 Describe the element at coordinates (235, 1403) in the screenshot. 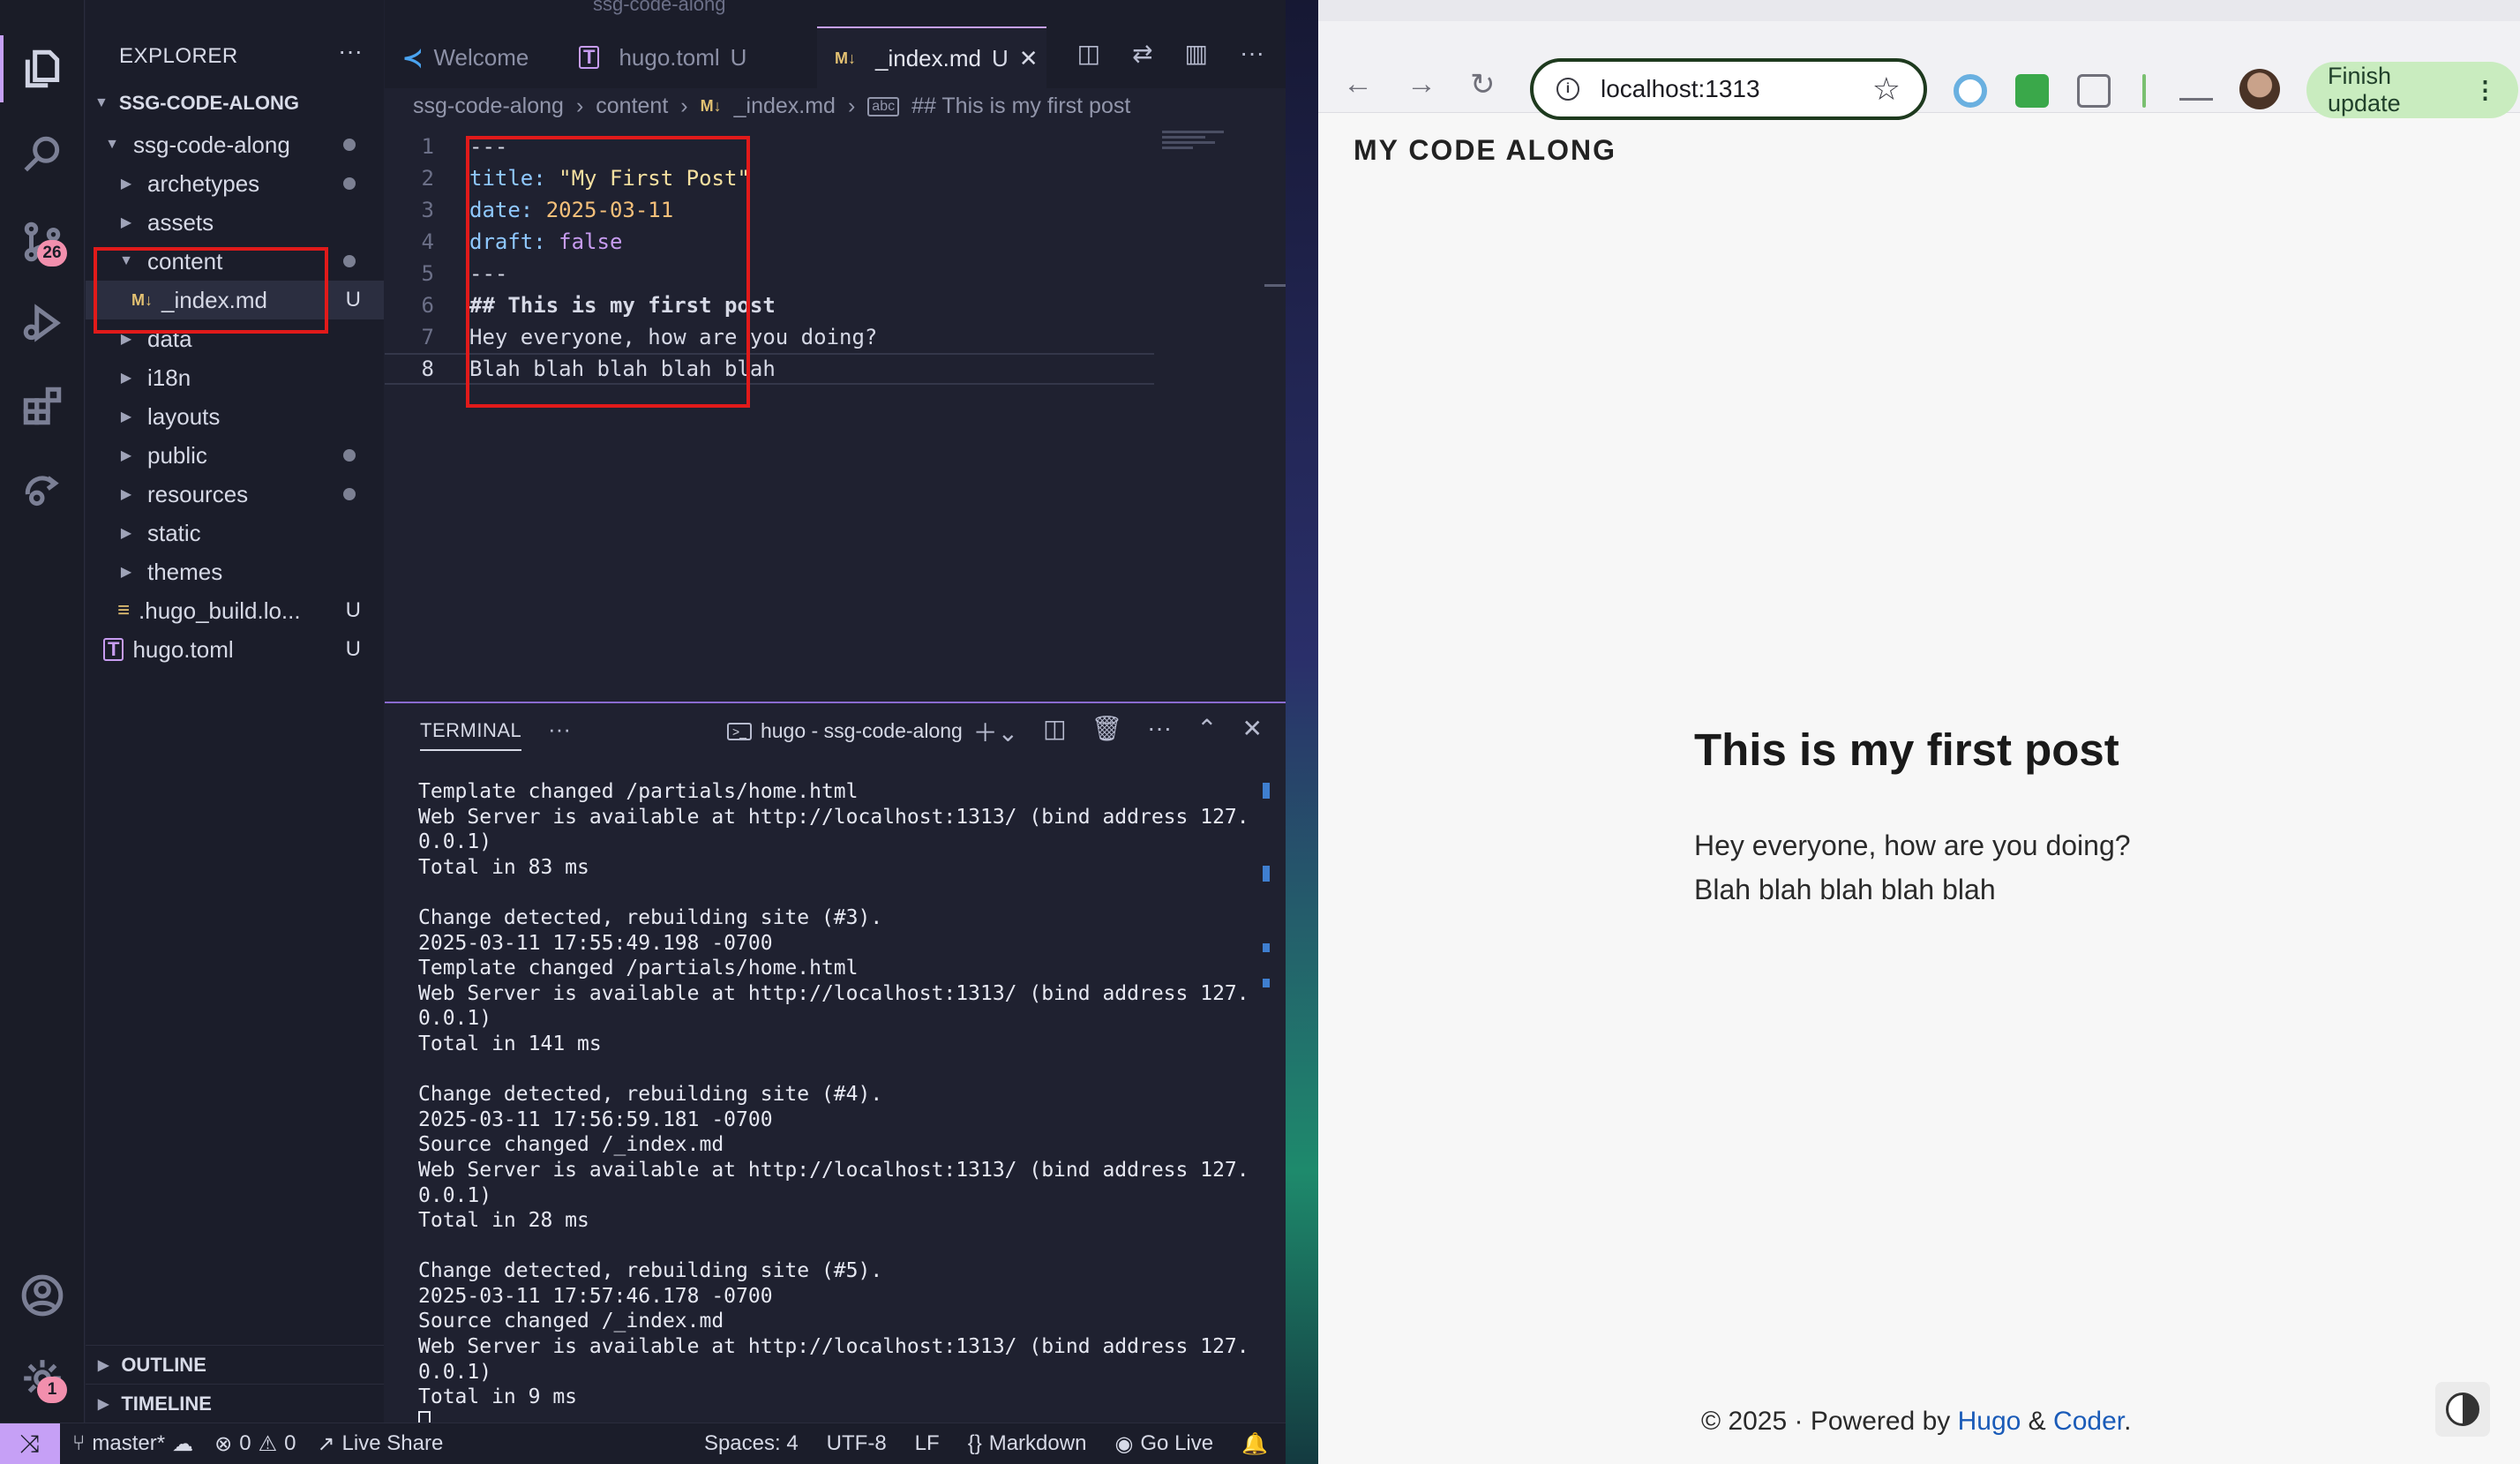

I see `timeline-section: ▶ TIMELINE` at that location.